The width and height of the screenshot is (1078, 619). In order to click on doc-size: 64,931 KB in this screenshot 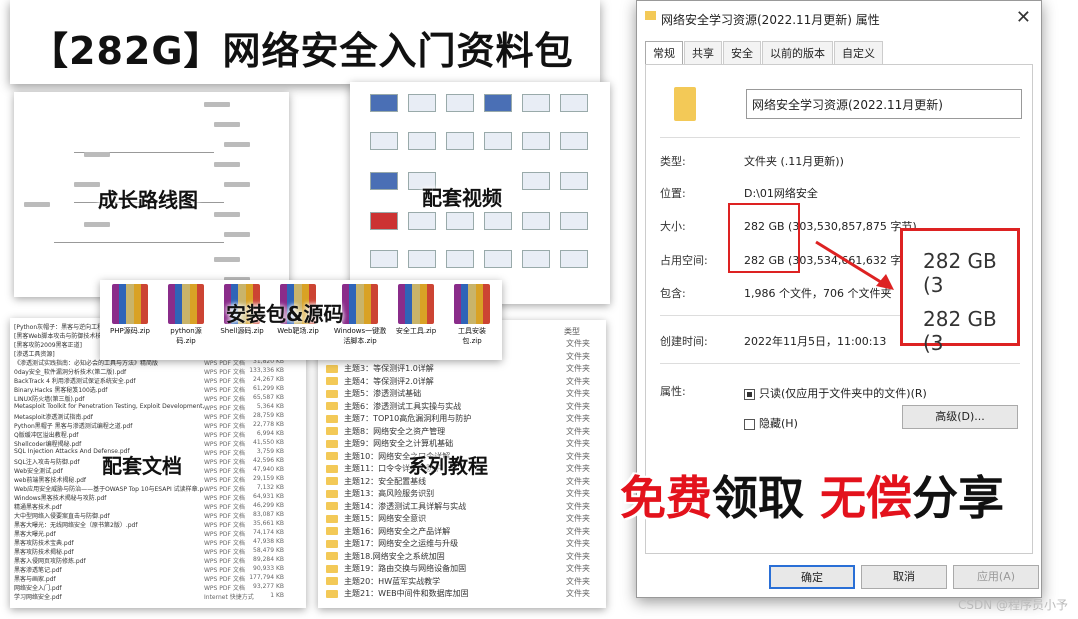, I will do `click(268, 496)`.